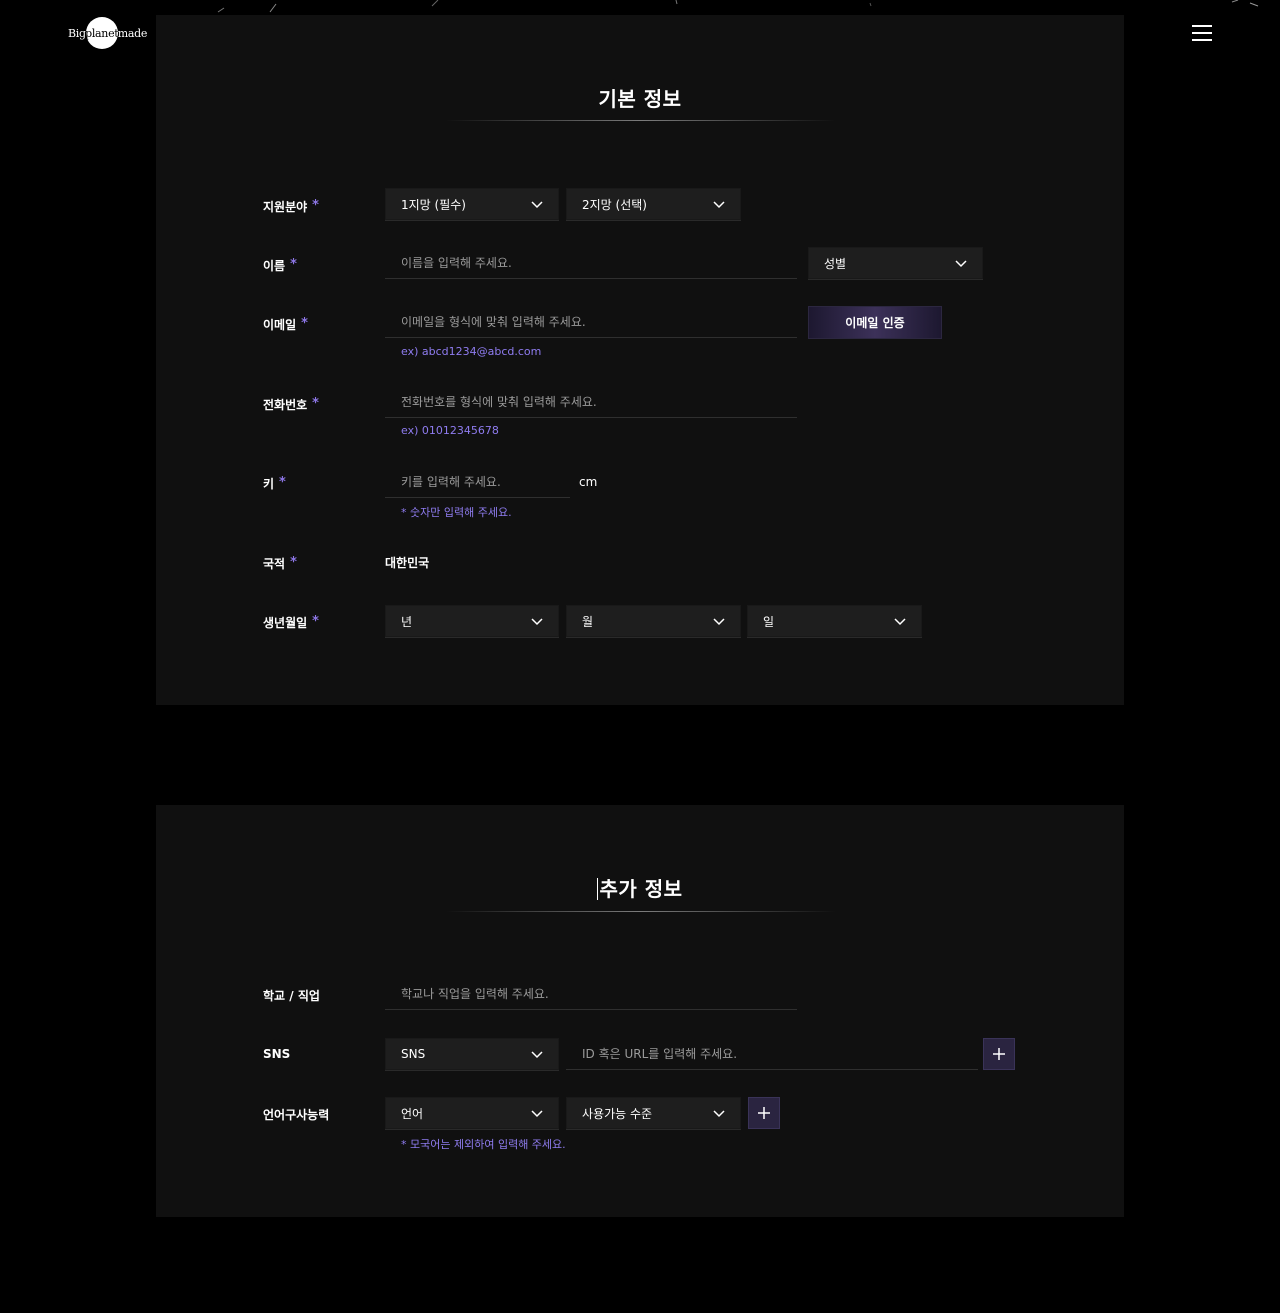  Describe the element at coordinates (132, 33) in the screenshot. I see `logo-text-made: made` at that location.